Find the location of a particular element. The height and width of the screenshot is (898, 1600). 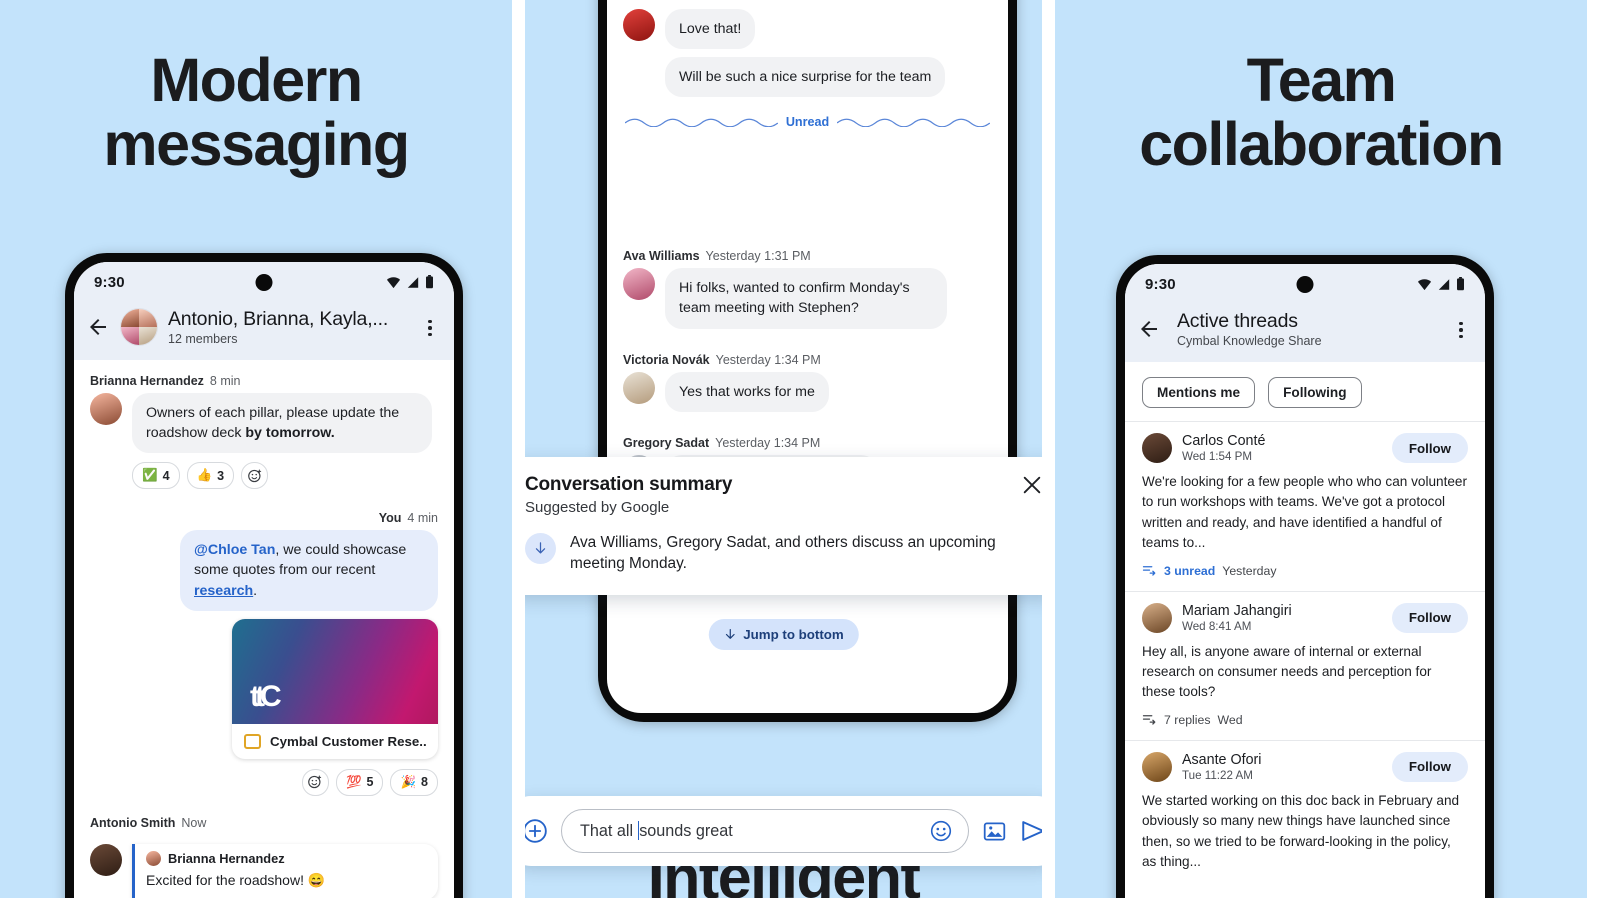

status-time: 9:30 is located at coordinates (1160, 284).